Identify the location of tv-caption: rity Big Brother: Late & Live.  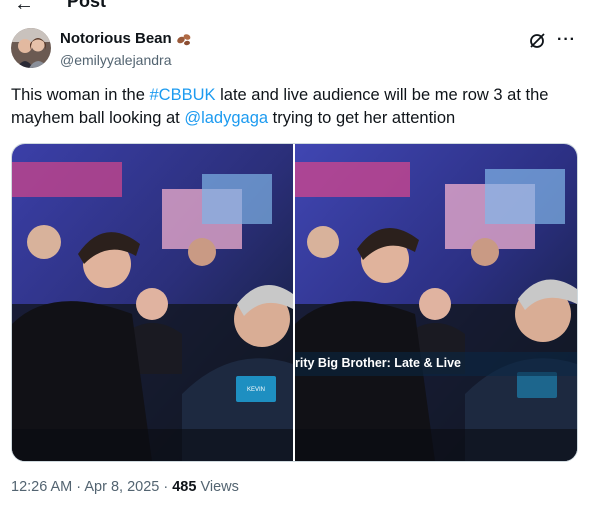
(378, 363).